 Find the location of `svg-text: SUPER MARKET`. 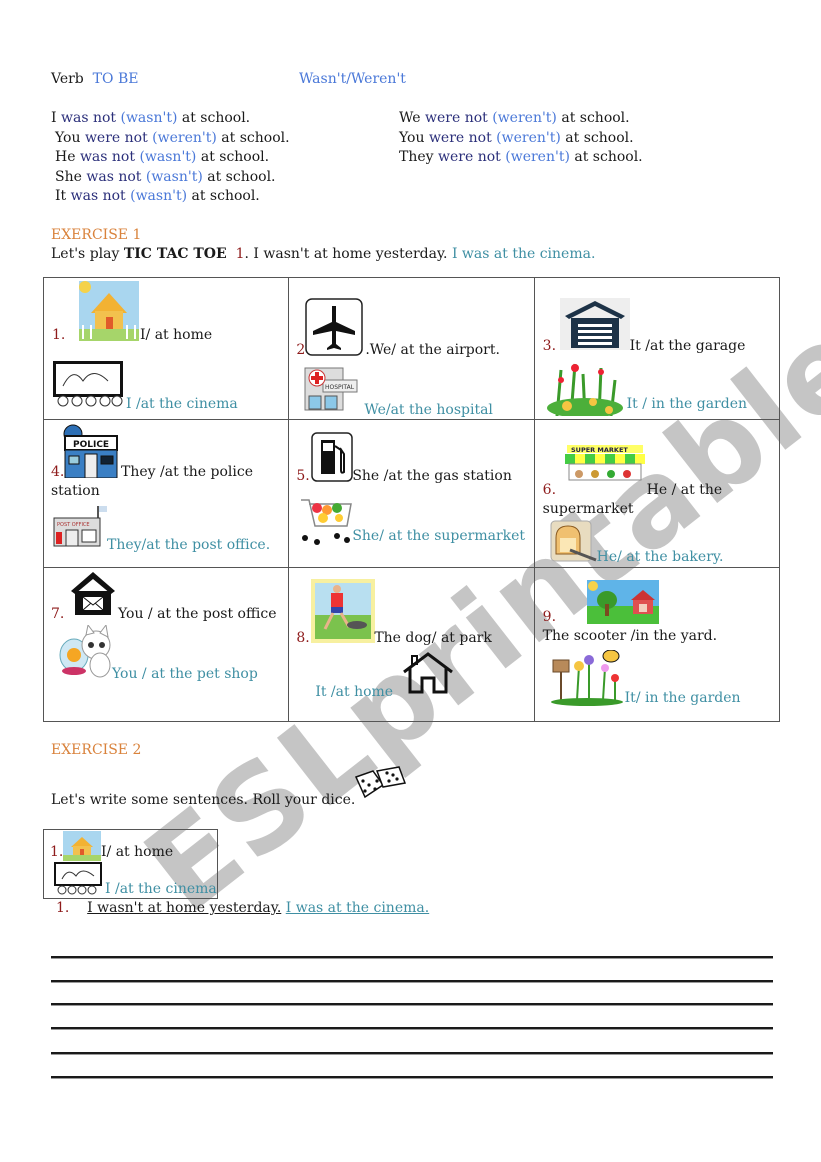

svg-text: SUPER MARKET is located at coordinates (599, 450).